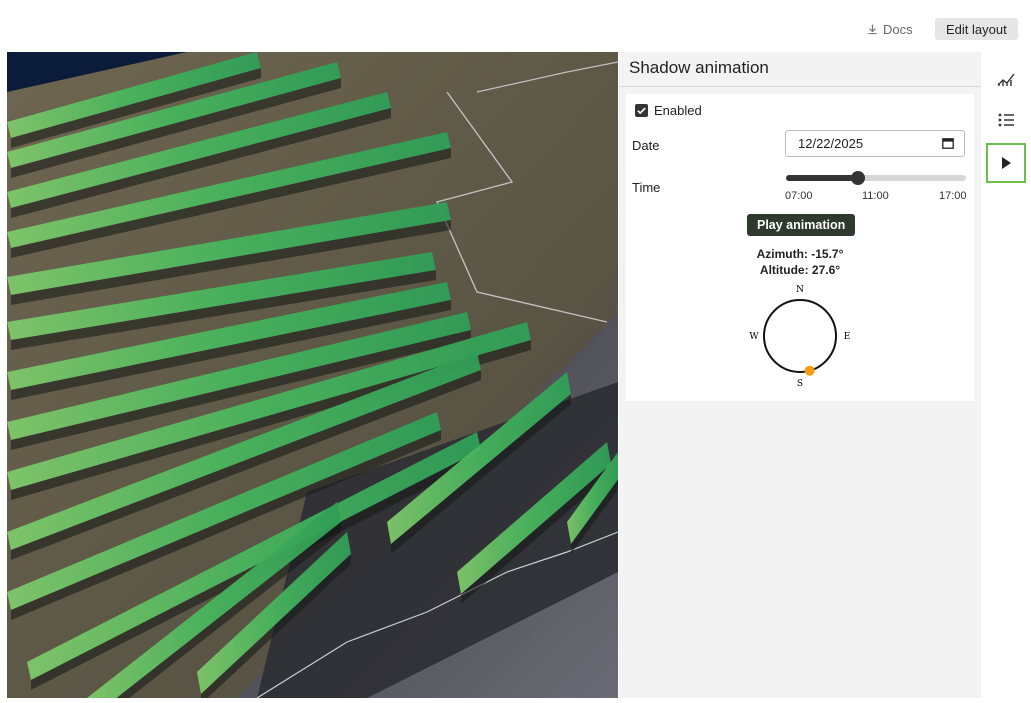 This screenshot has width=1031, height=703. I want to click on sun-compass: N S E W, so click(800, 337).